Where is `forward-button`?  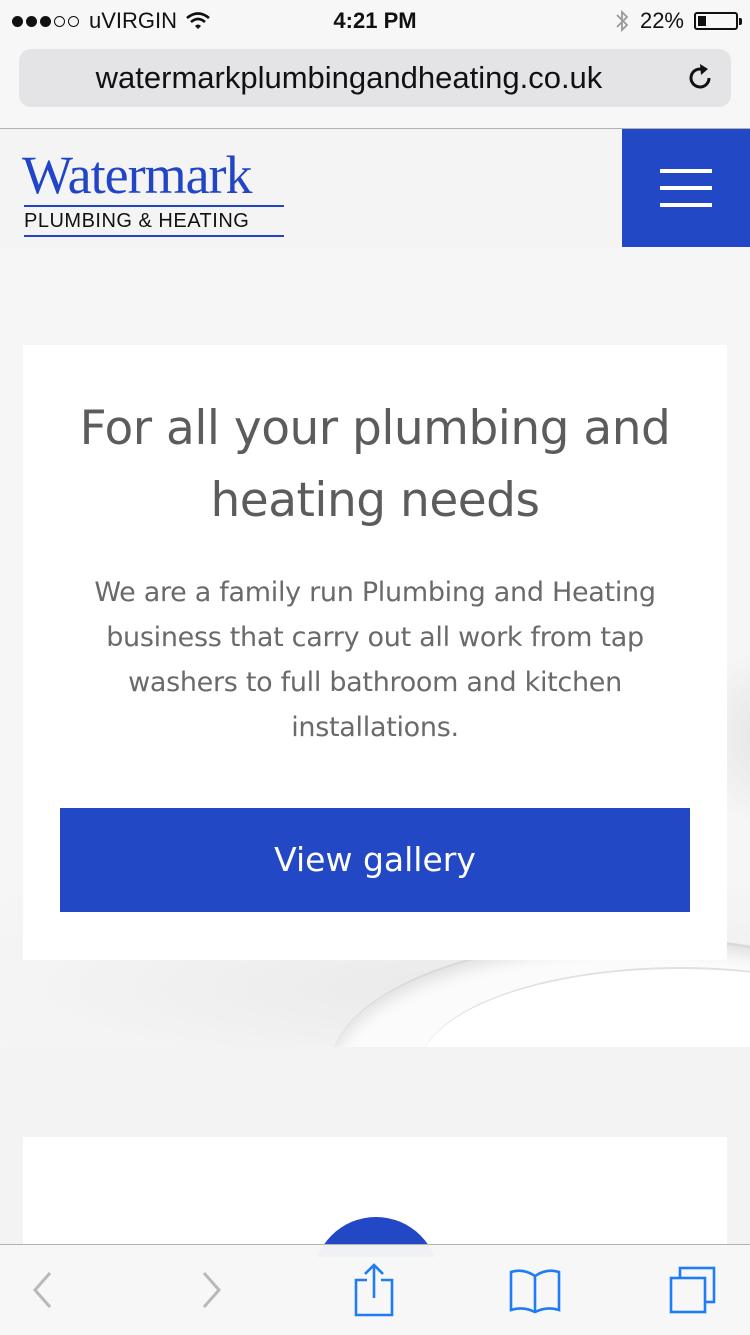 forward-button is located at coordinates (211, 1290).